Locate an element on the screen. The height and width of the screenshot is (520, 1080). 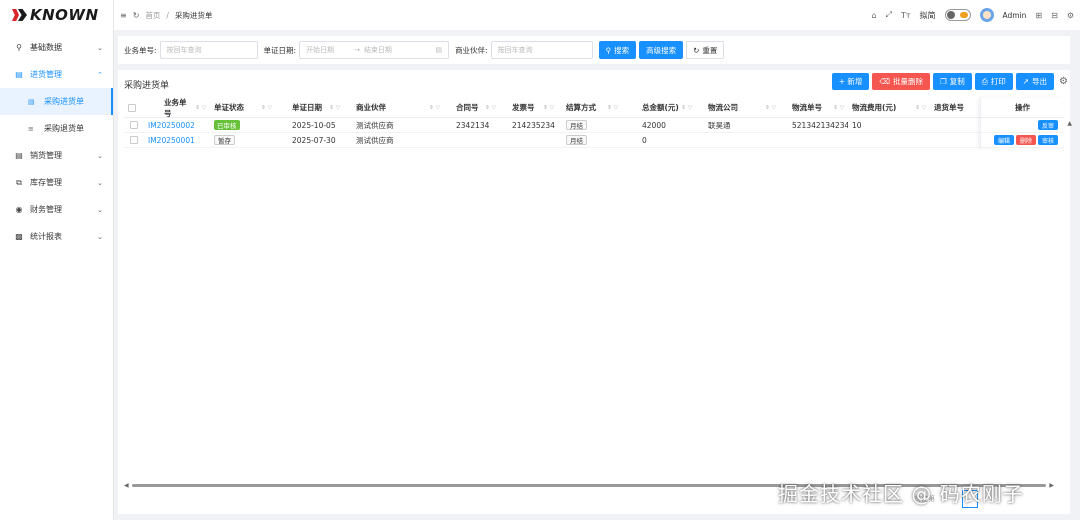
scroll-up-icon: ▲ is located at coordinates (1069, 123).